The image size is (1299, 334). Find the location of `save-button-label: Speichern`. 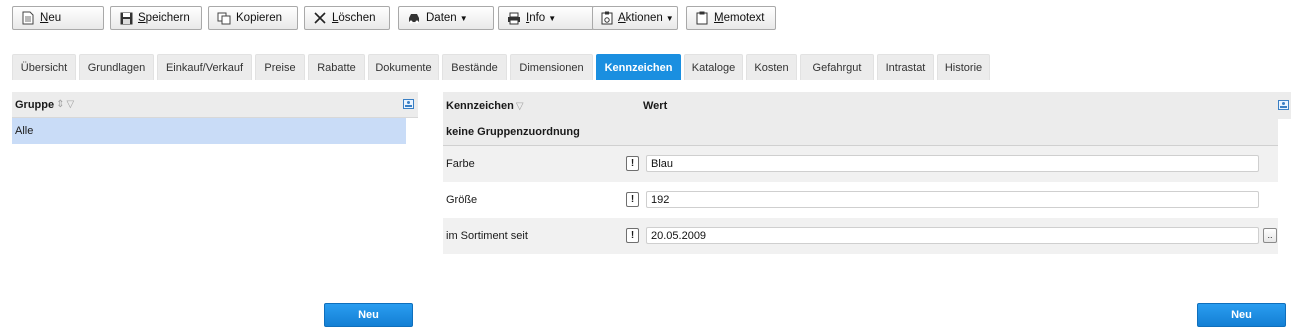

save-button-label: Speichern is located at coordinates (164, 18).